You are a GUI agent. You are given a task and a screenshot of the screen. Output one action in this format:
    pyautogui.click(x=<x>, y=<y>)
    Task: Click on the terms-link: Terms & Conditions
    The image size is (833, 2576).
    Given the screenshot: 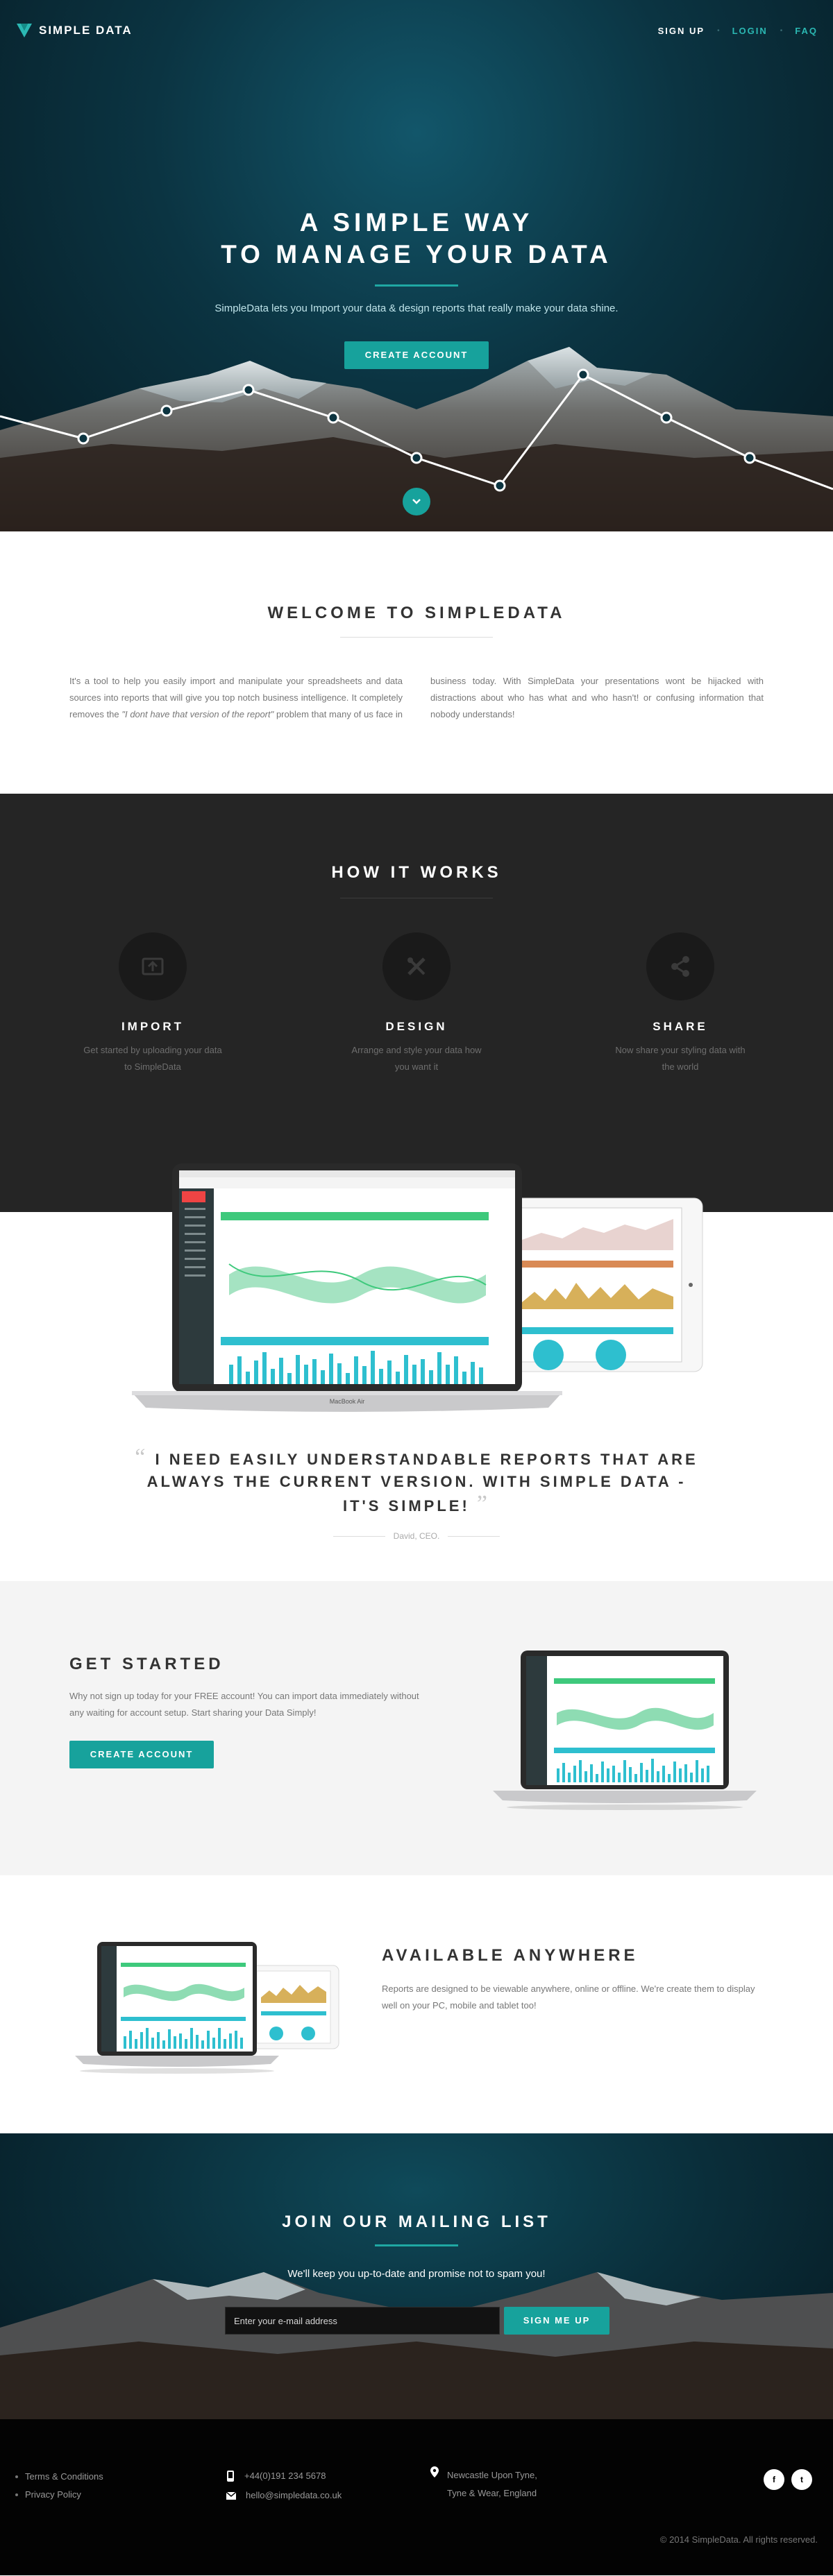 What is the action you would take?
    pyautogui.click(x=64, y=2477)
    